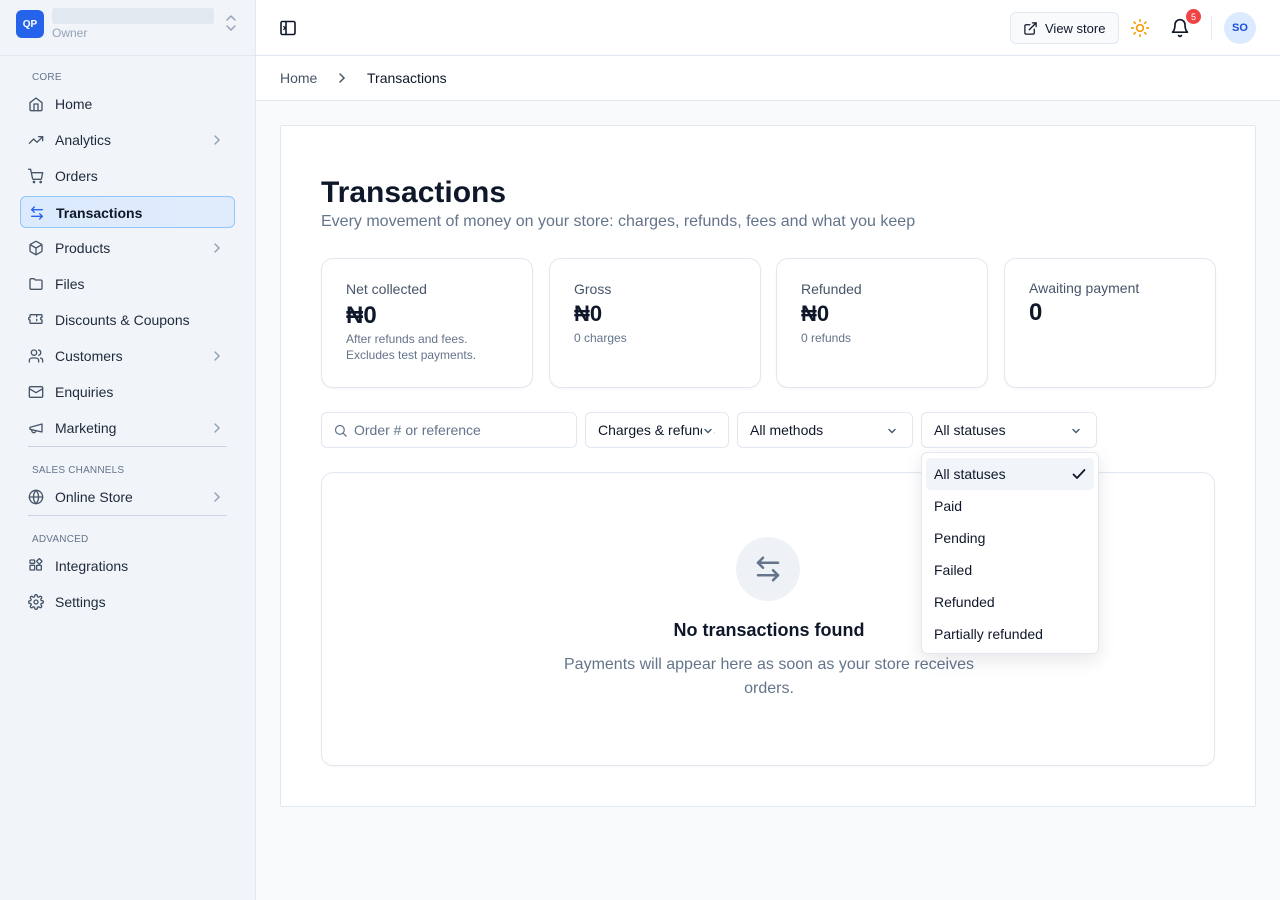  I want to click on stat-card-awaiting-payment: Awaiting payment 0, so click(1110, 323).